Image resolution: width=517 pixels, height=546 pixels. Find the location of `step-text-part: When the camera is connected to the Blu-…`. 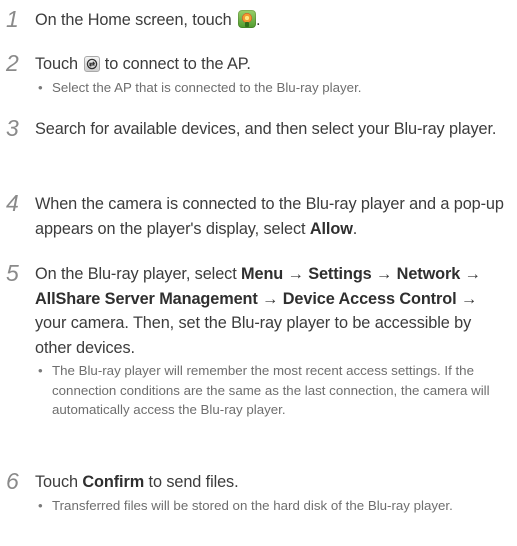

step-text-part: When the camera is connected to the Blu-… is located at coordinates (269, 216).